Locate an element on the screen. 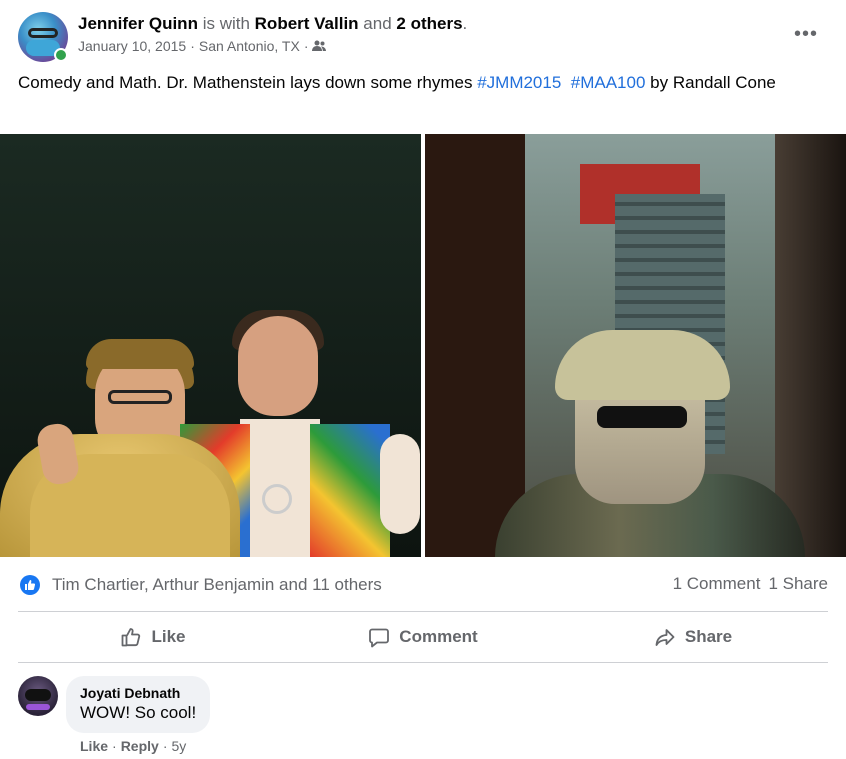 Image resolution: width=846 pixels, height=759 pixels. man-arm-shape is located at coordinates (400, 484).